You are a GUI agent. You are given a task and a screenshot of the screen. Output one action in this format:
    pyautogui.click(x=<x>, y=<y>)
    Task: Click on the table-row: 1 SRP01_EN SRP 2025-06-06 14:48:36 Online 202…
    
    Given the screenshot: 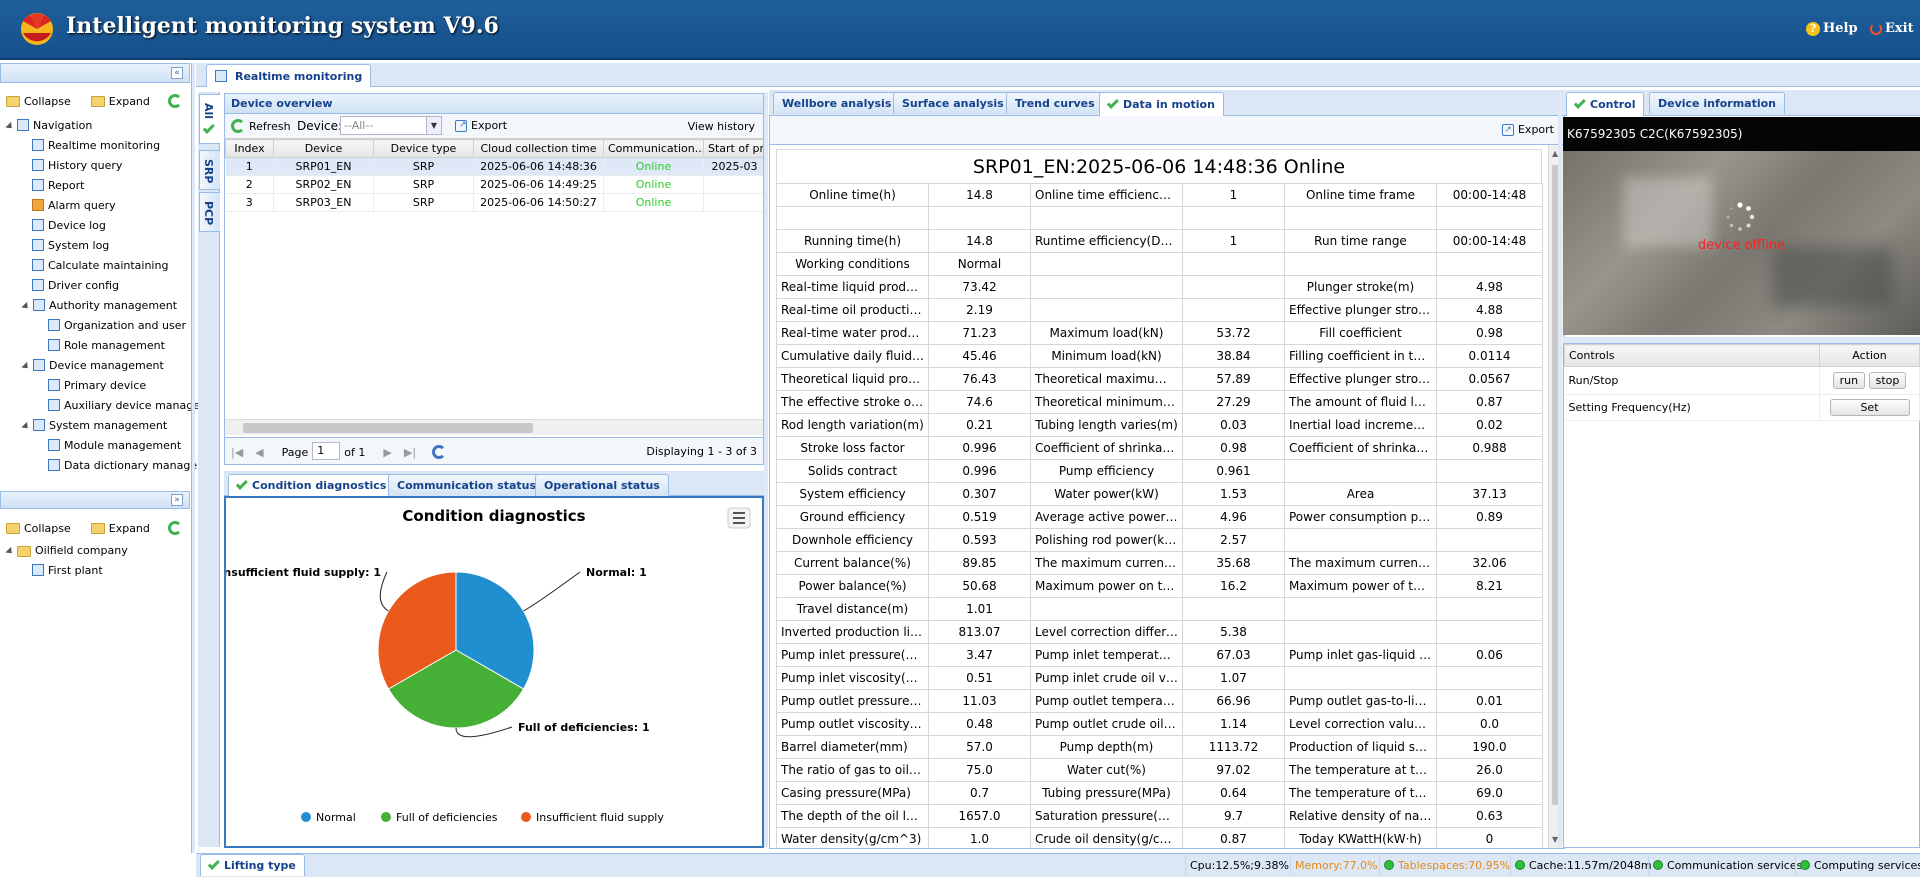 What is the action you would take?
    pyautogui.click(x=494, y=166)
    